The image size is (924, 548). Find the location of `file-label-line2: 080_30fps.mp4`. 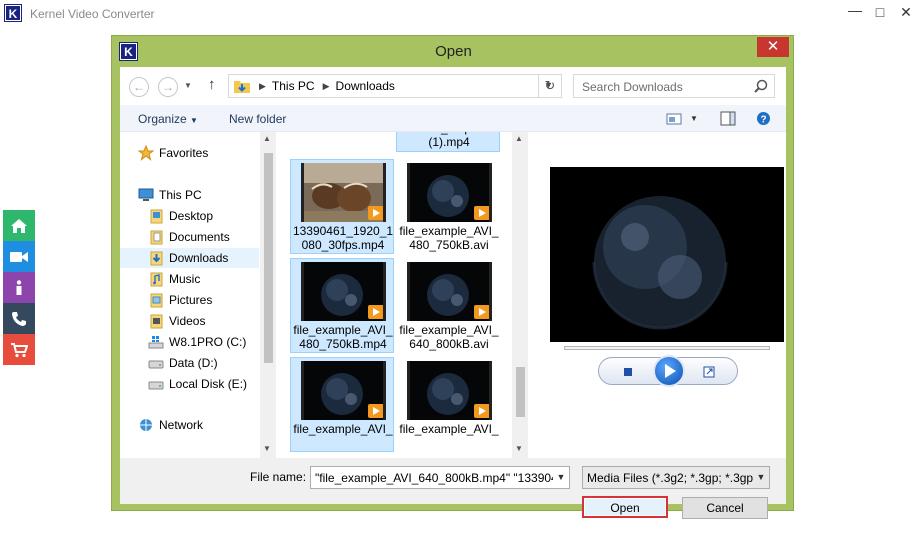

file-label-line2: 080_30fps.mp4 is located at coordinates (343, 245).